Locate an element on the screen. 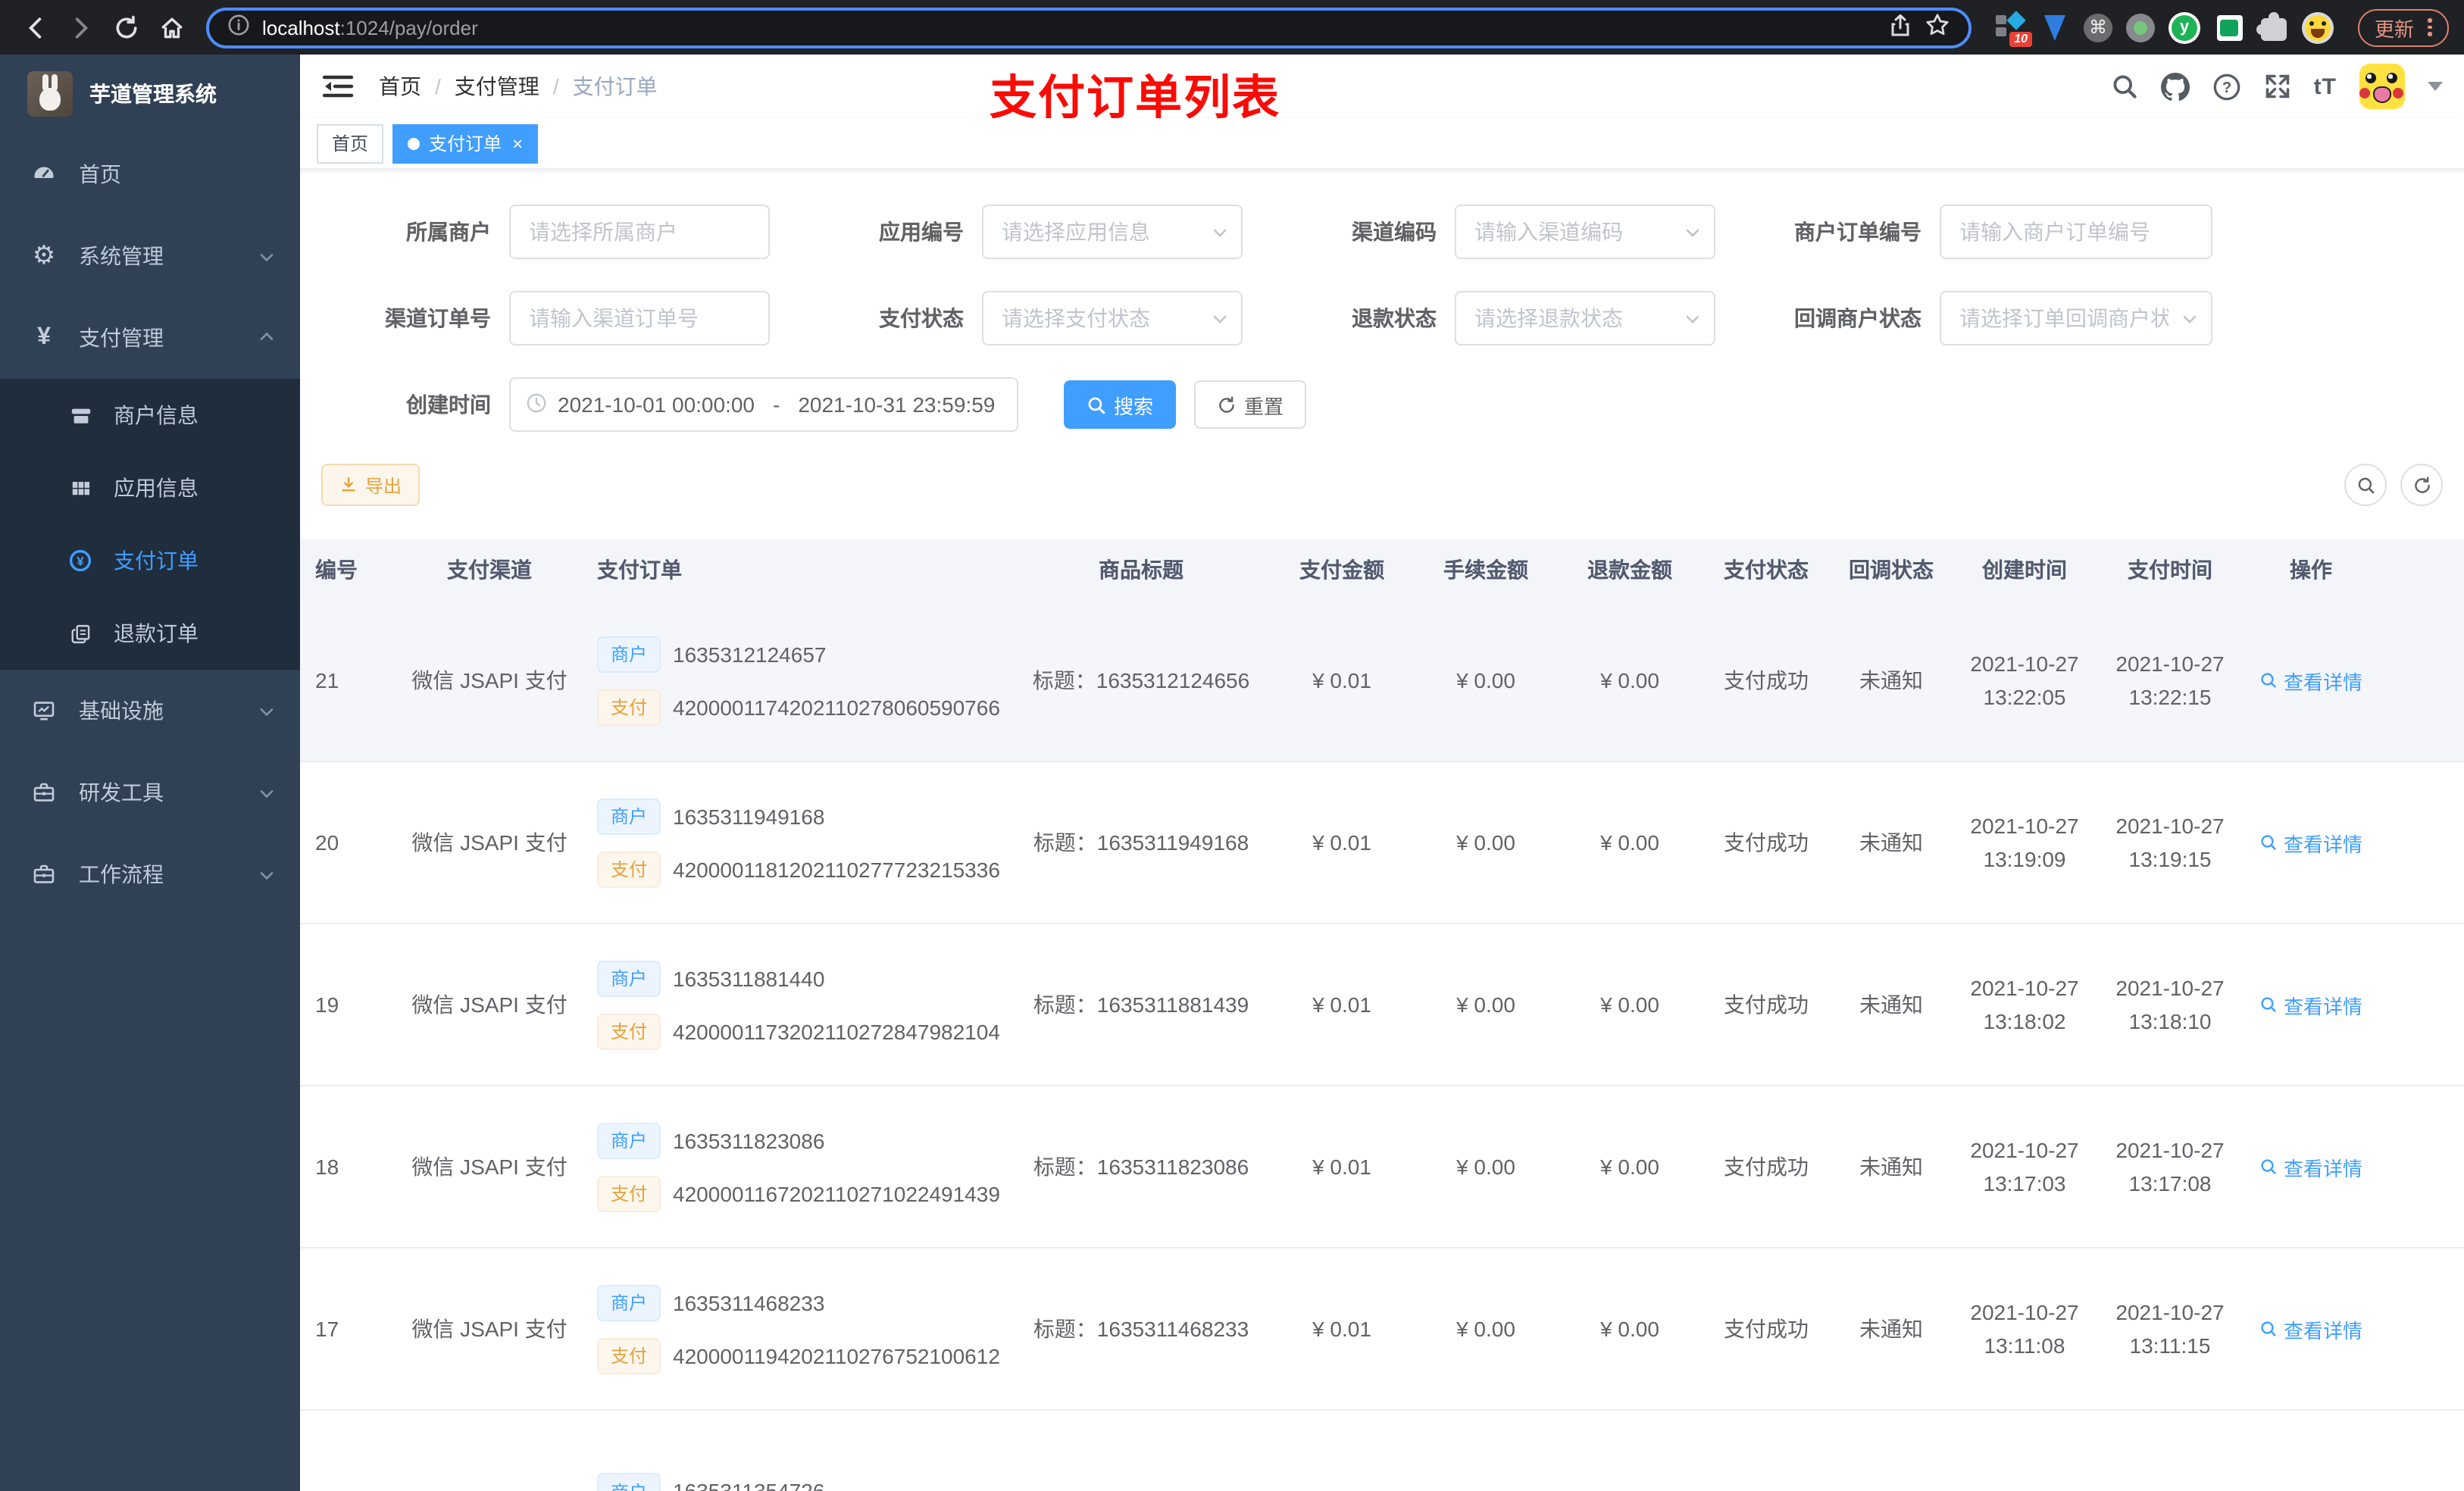 The image size is (2464, 1491). bookmark-star-icon is located at coordinates (1937, 27).